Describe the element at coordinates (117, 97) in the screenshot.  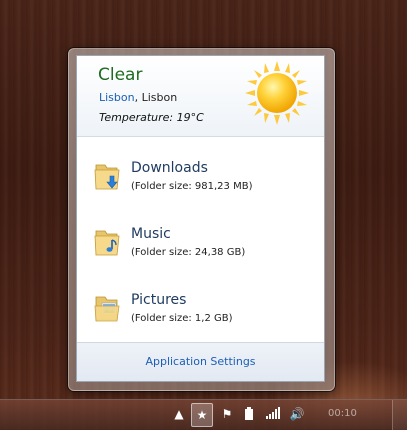
I see `city-link: Lisbon` at that location.